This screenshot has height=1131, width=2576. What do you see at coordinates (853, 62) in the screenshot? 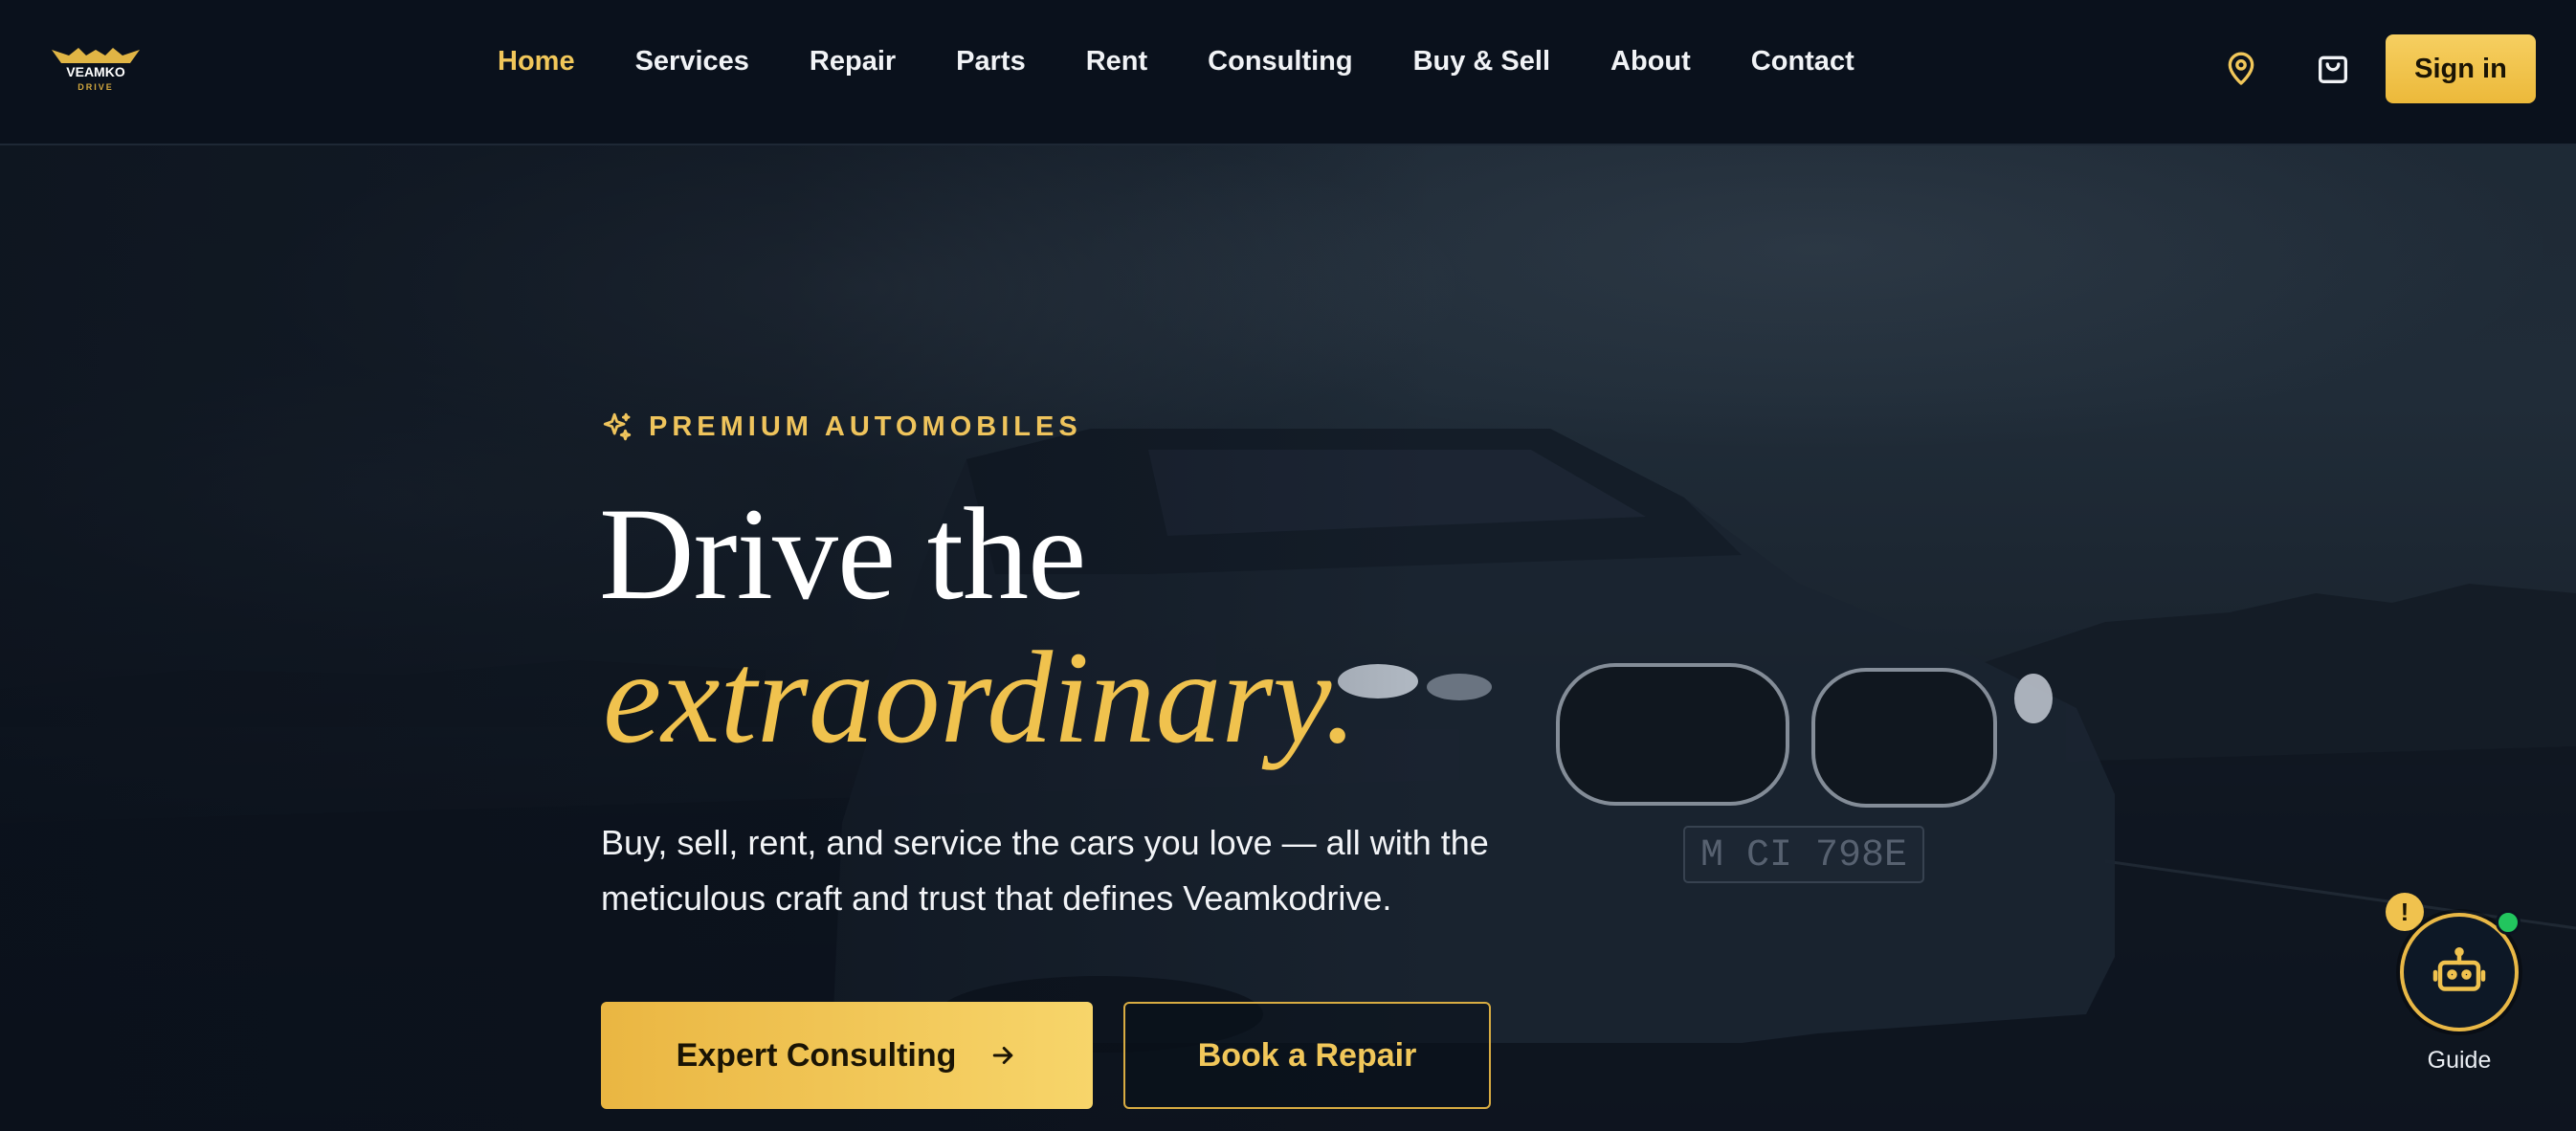
I see `nav-repair: Repair` at bounding box center [853, 62].